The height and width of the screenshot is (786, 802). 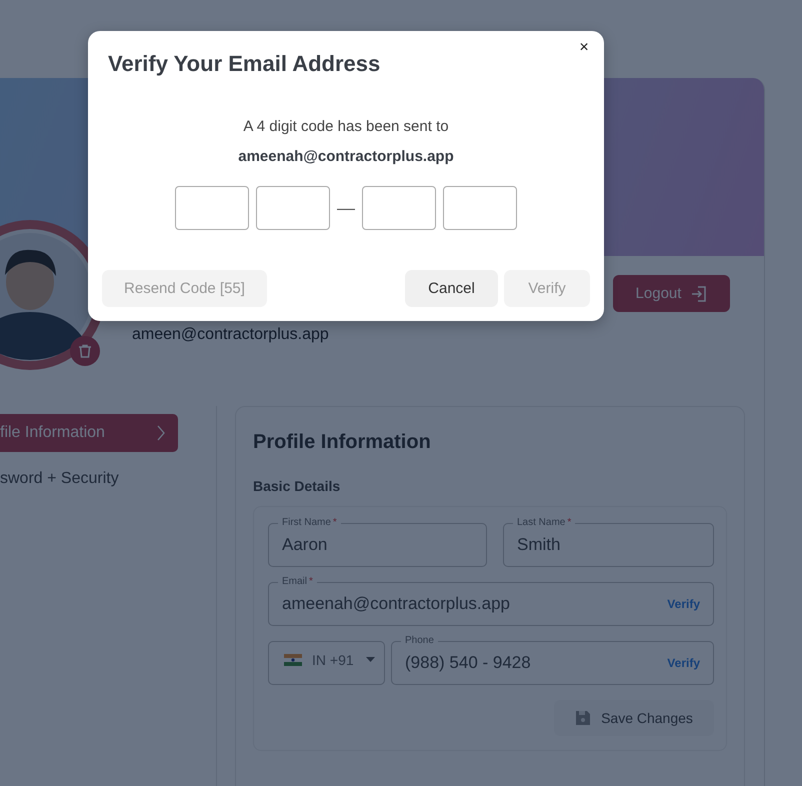 I want to click on caret-icon, so click(x=370, y=659).